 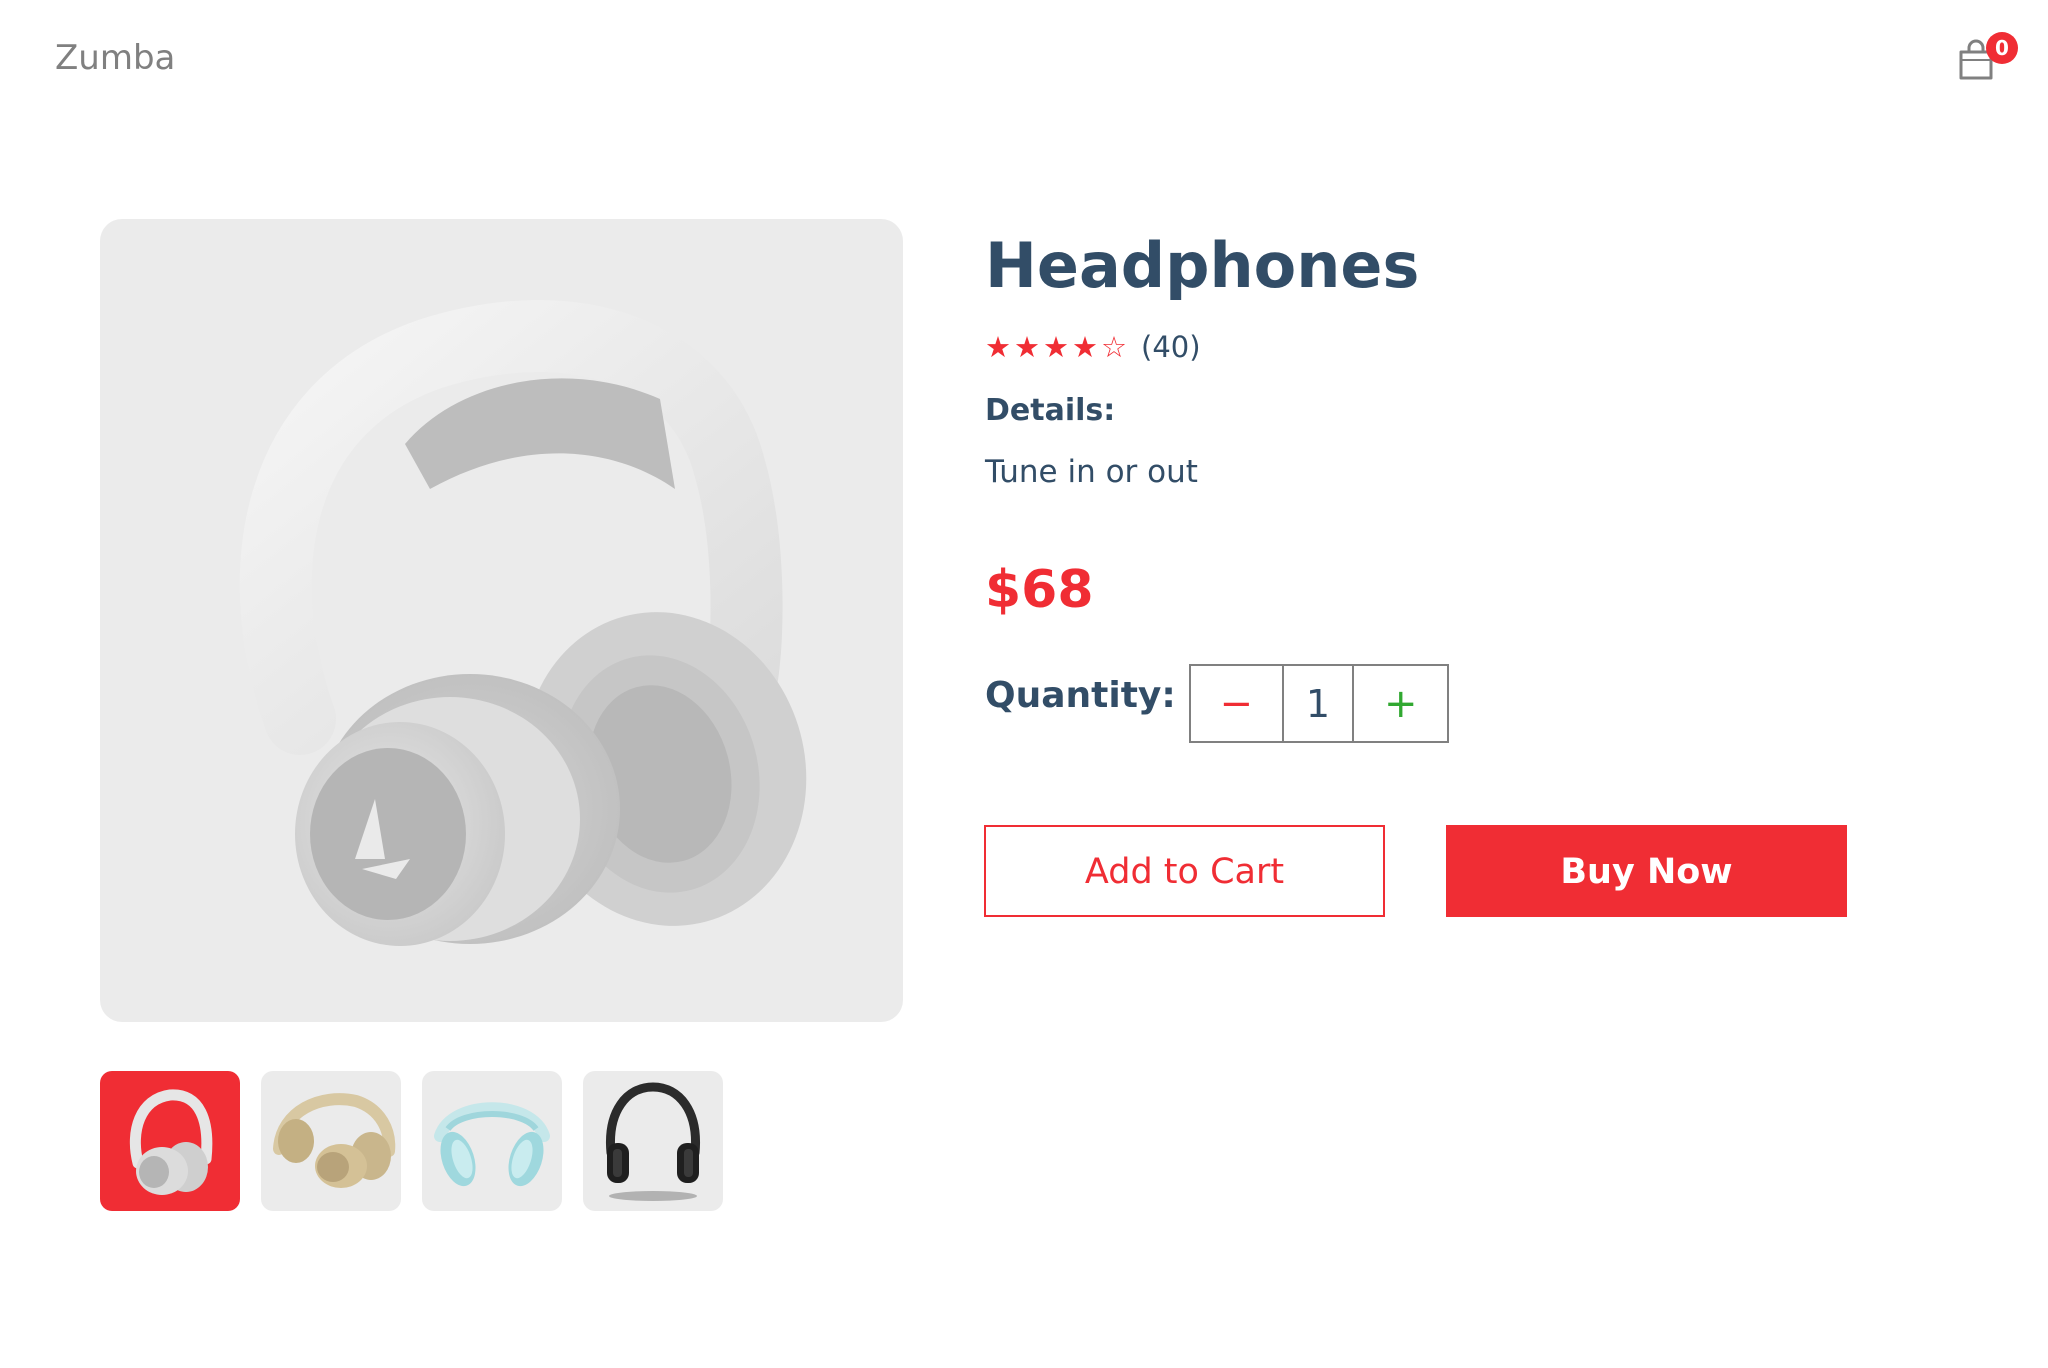 I want to click on review-count: (40), so click(x=1171, y=347).